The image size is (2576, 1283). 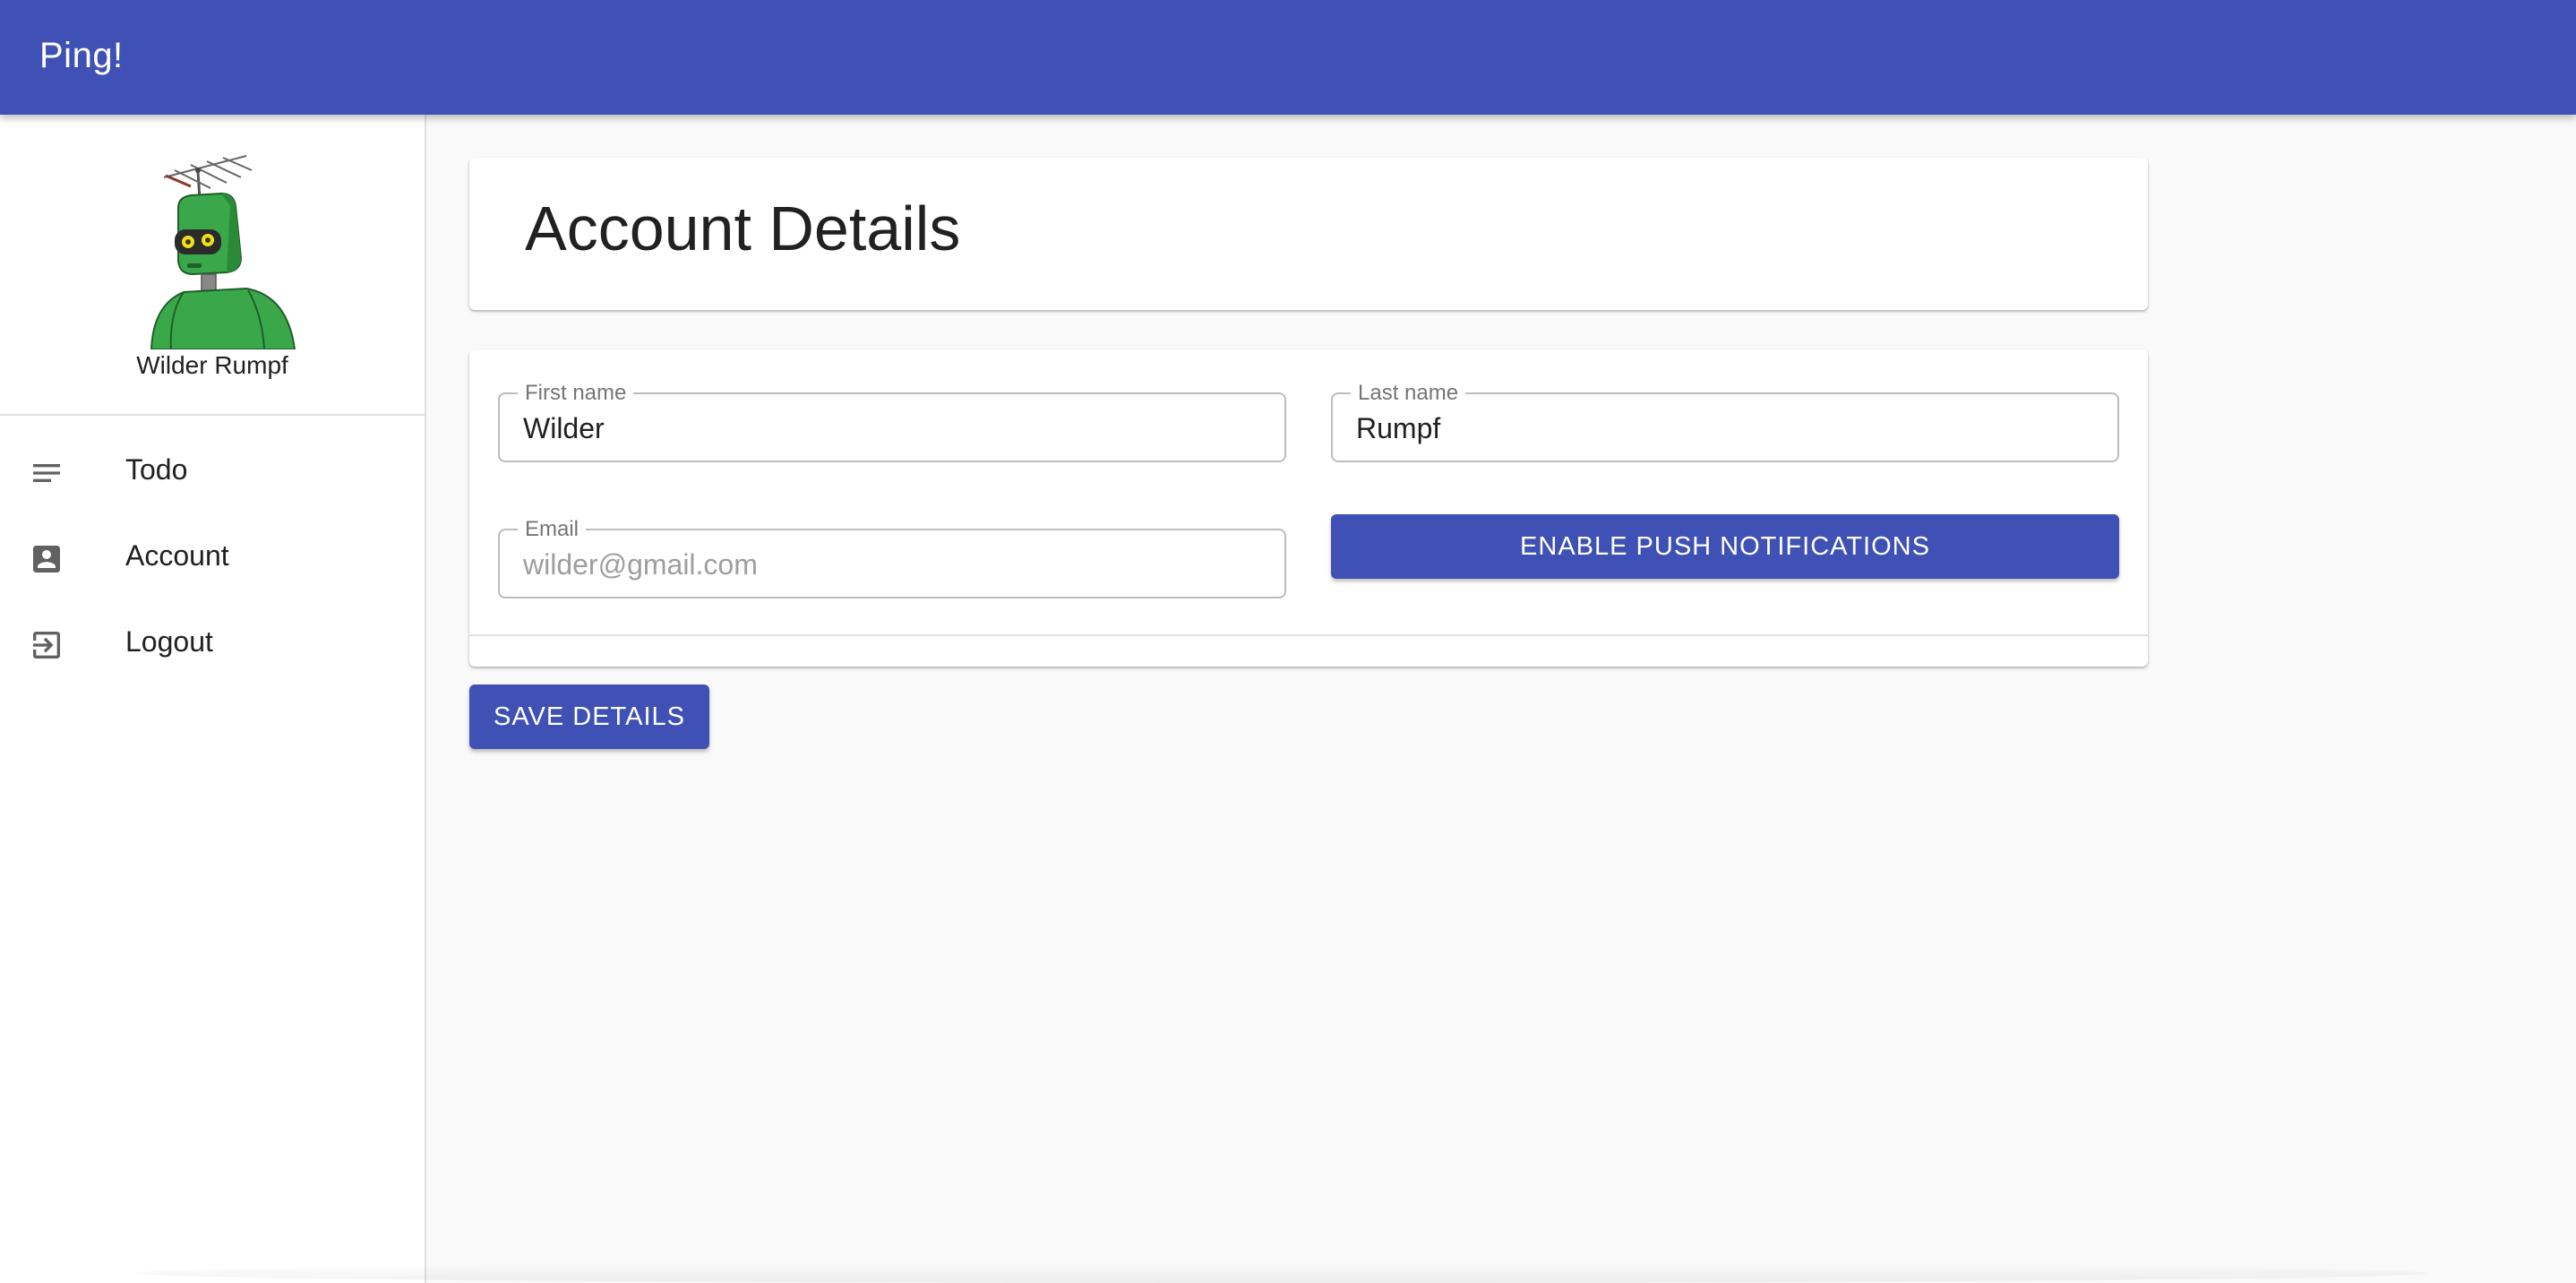 What do you see at coordinates (46, 559) in the screenshot?
I see `account-box-icon` at bounding box center [46, 559].